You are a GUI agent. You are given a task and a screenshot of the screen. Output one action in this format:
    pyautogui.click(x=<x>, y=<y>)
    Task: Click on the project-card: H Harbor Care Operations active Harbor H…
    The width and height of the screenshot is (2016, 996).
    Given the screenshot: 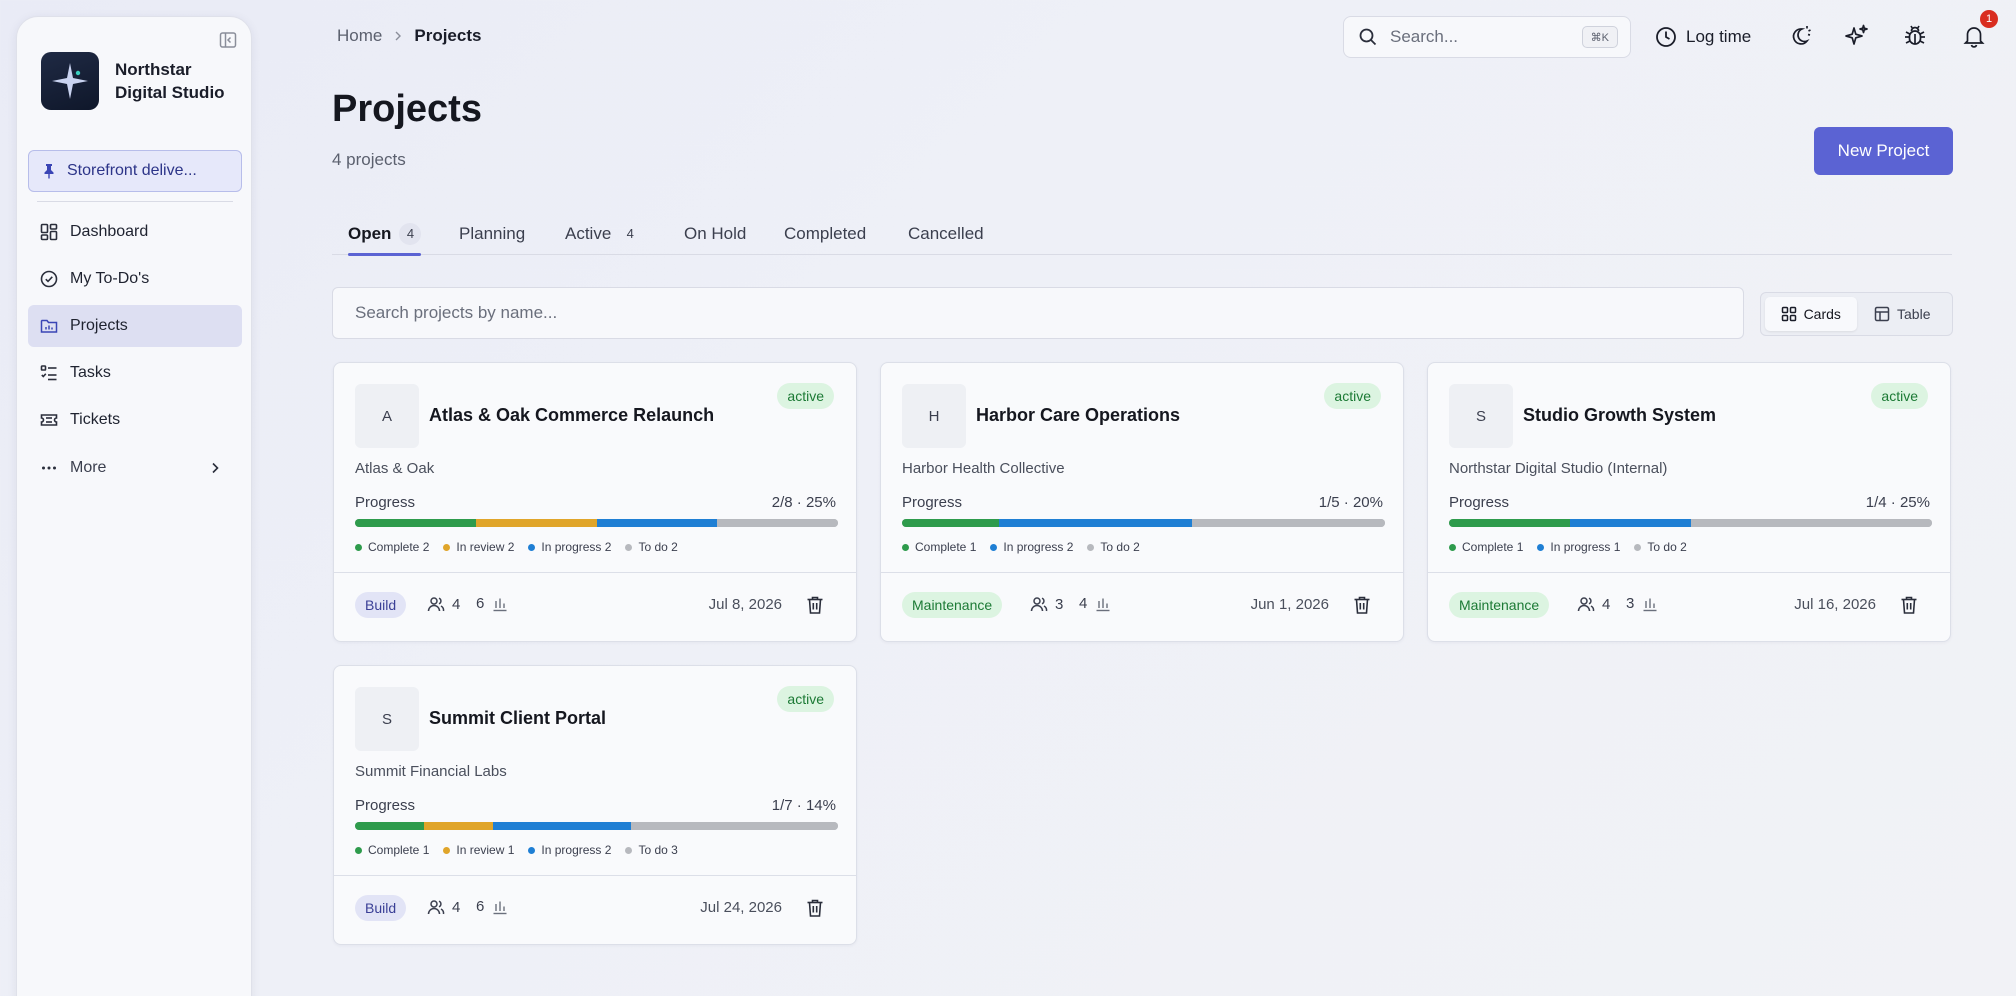 What is the action you would take?
    pyautogui.click(x=1142, y=502)
    